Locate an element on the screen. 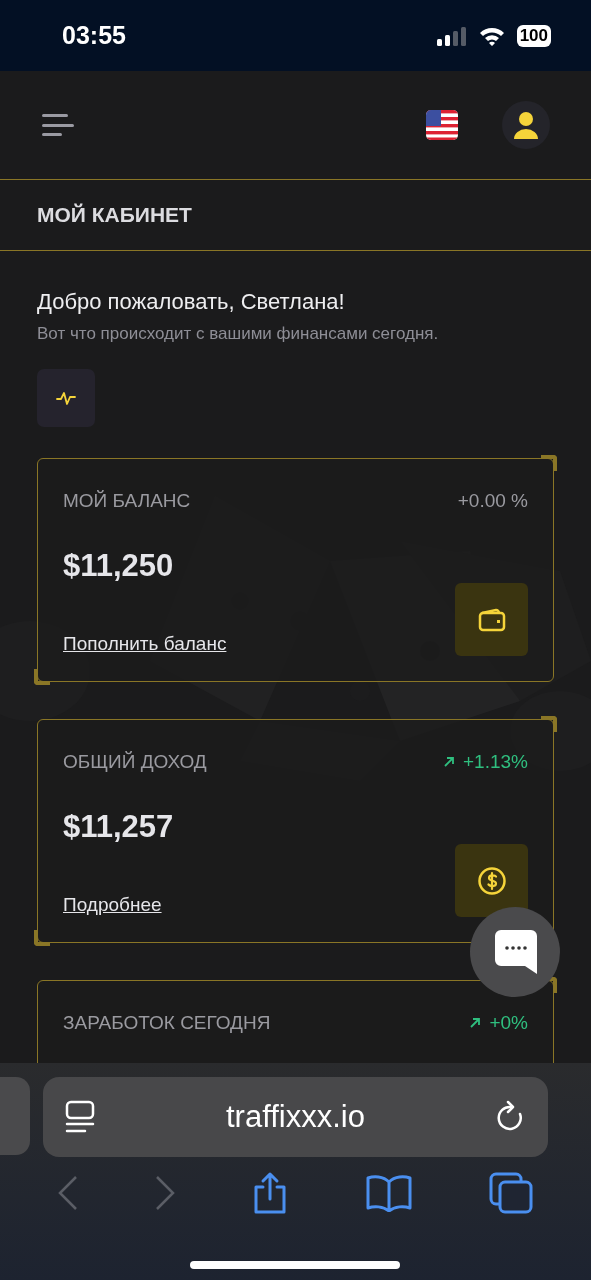  change-percent: +0.00 % is located at coordinates (492, 500).